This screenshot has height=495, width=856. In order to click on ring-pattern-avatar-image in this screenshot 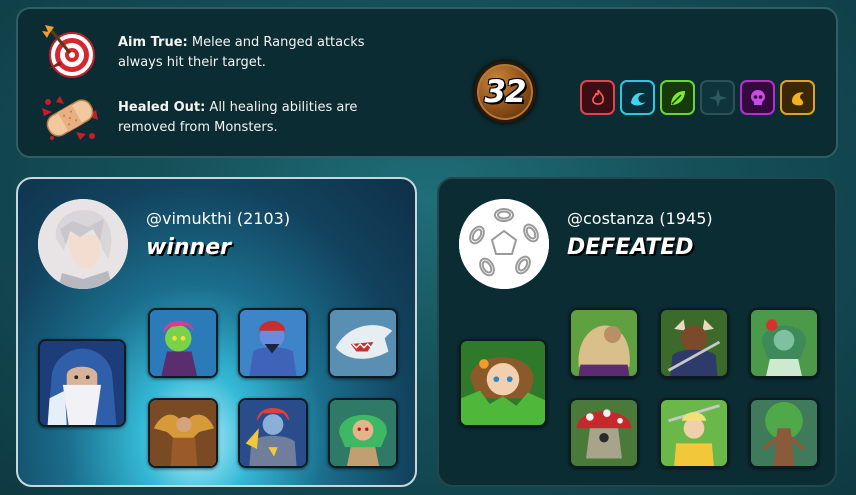, I will do `click(504, 244)`.